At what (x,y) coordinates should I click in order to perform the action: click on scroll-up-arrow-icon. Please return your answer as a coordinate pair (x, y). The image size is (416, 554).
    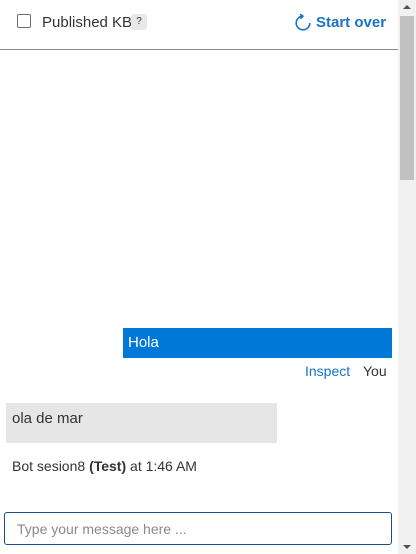
    Looking at the image, I should click on (407, 7).